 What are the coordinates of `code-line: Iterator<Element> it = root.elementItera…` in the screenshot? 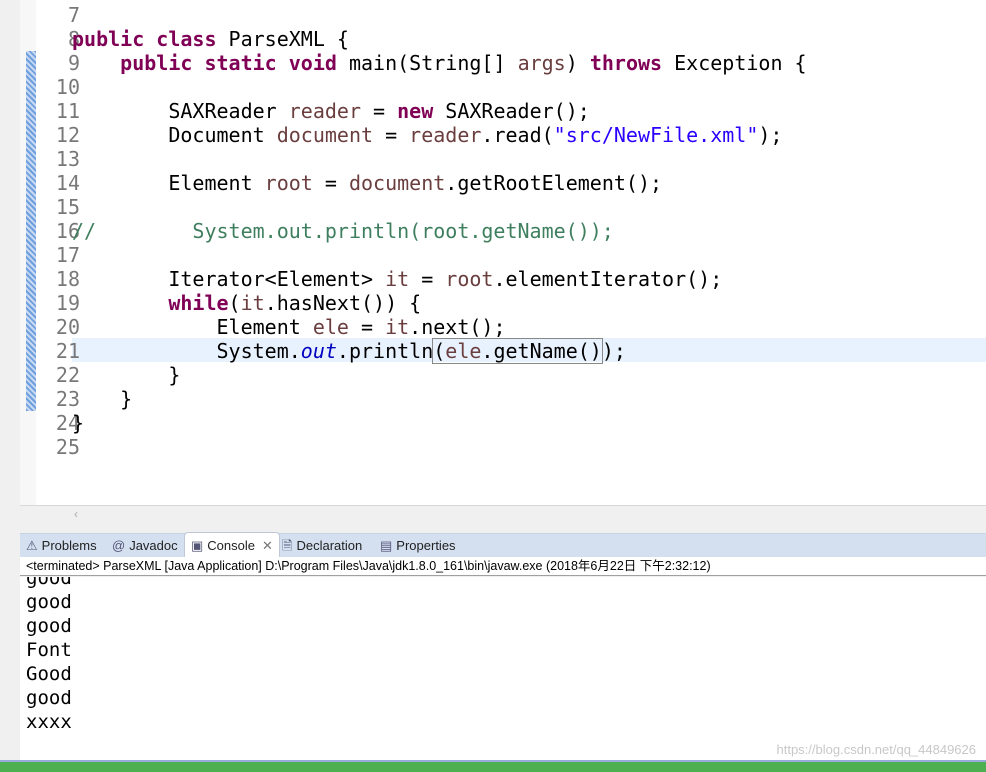 It's located at (397, 279).